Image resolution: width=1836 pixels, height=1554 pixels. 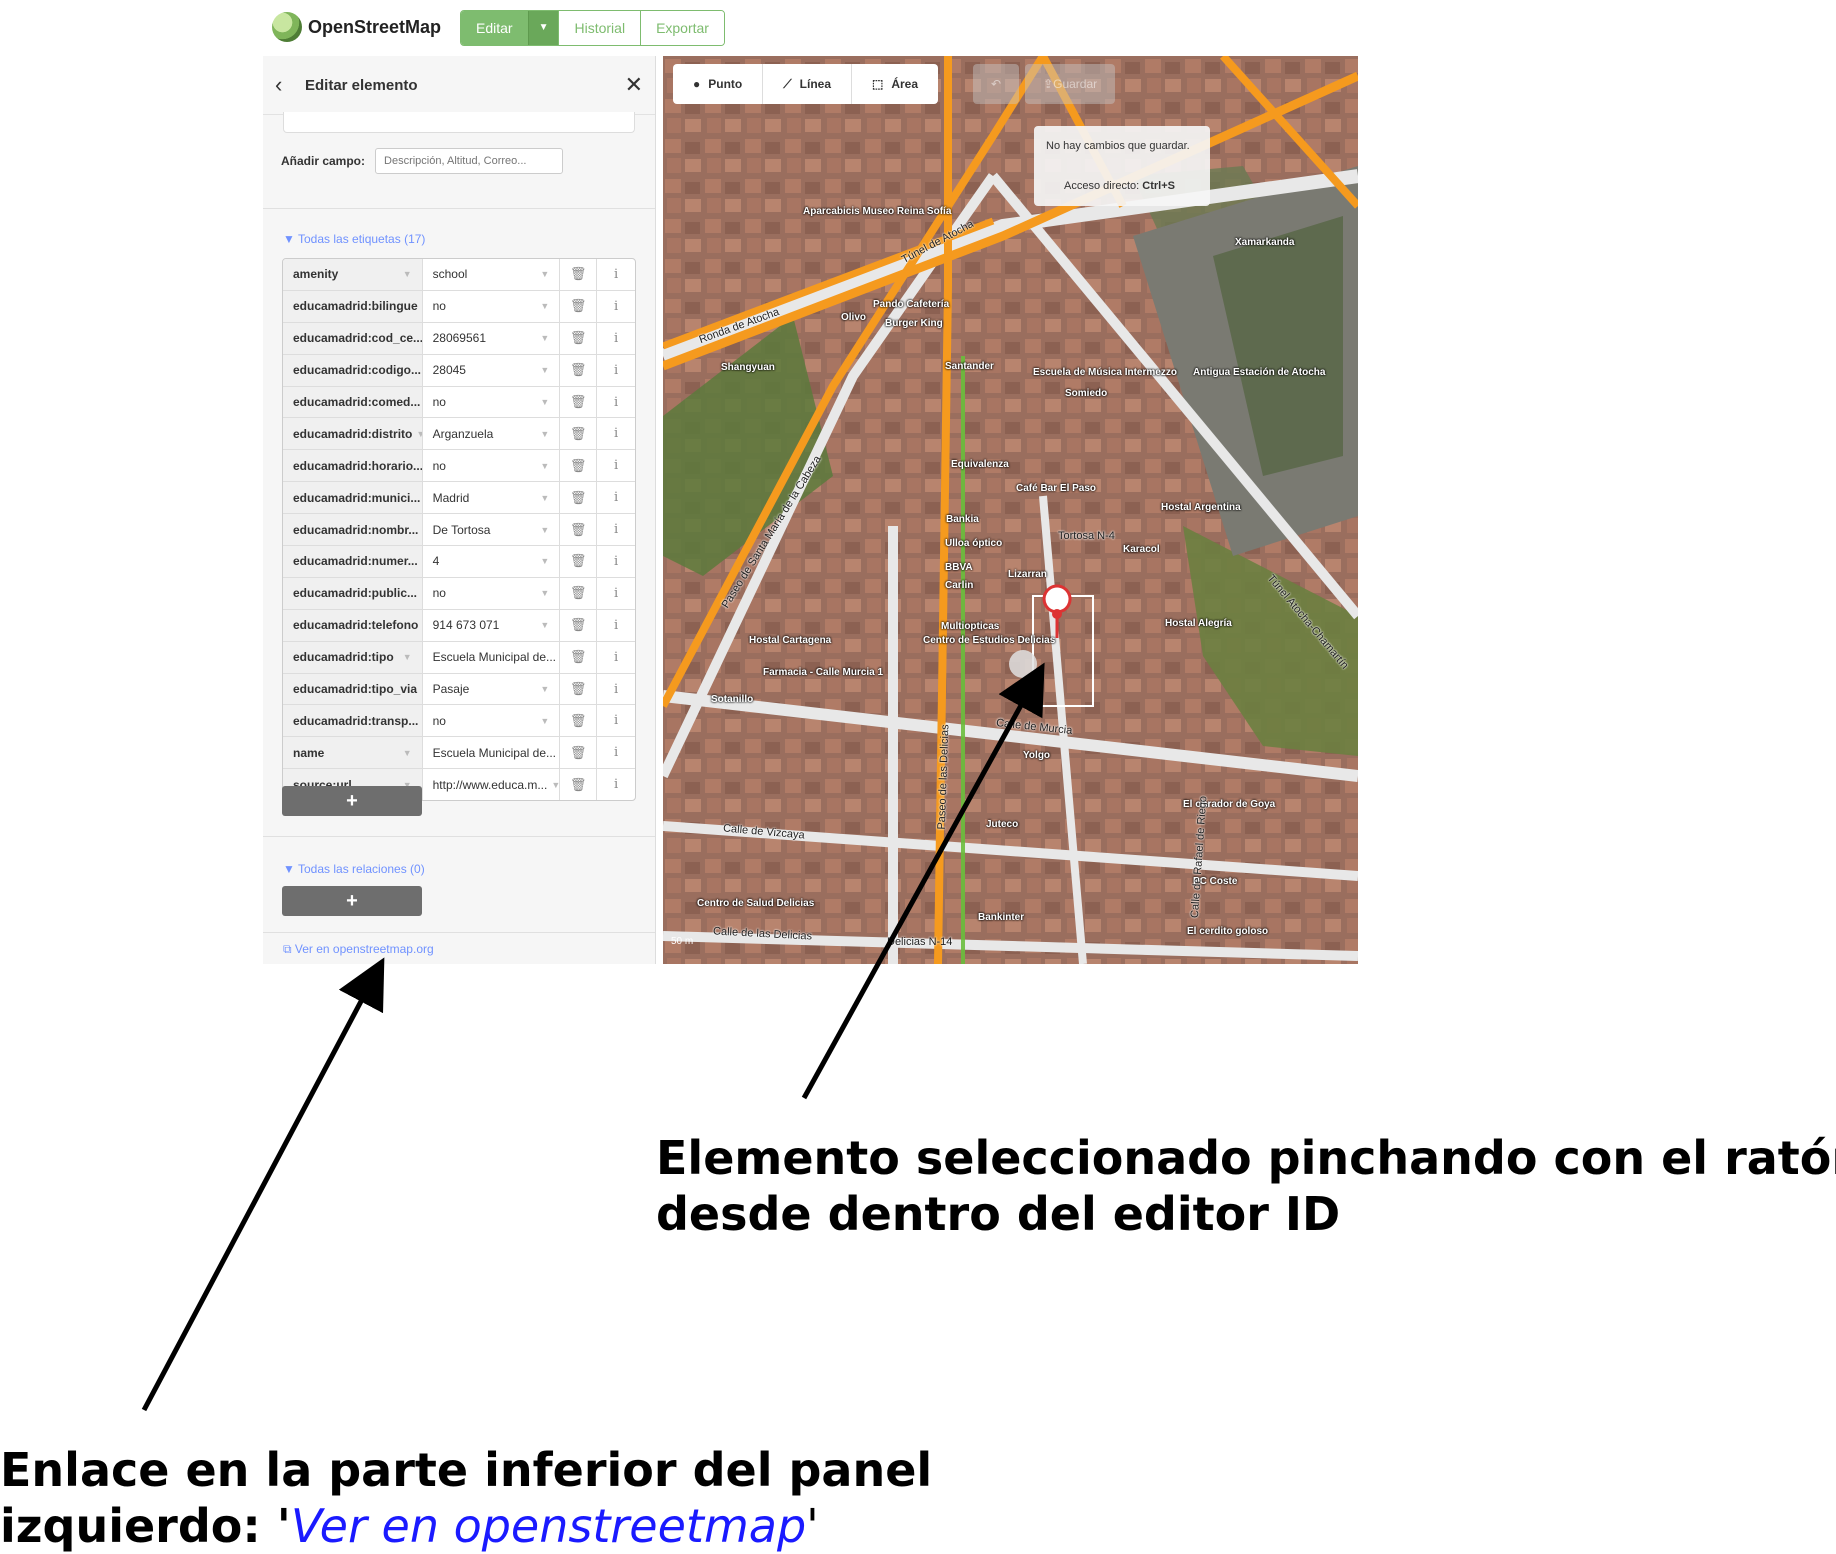 What do you see at coordinates (998, 1214) in the screenshot?
I see `annotation-selected-line2: desde dentro del editor ID` at bounding box center [998, 1214].